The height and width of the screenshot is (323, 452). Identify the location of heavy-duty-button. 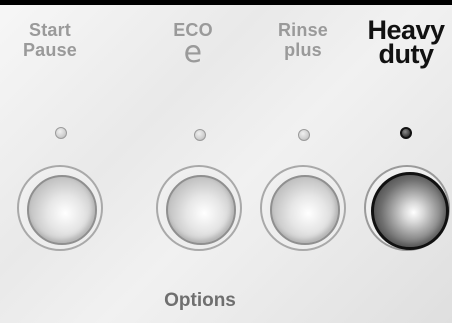
(407, 208).